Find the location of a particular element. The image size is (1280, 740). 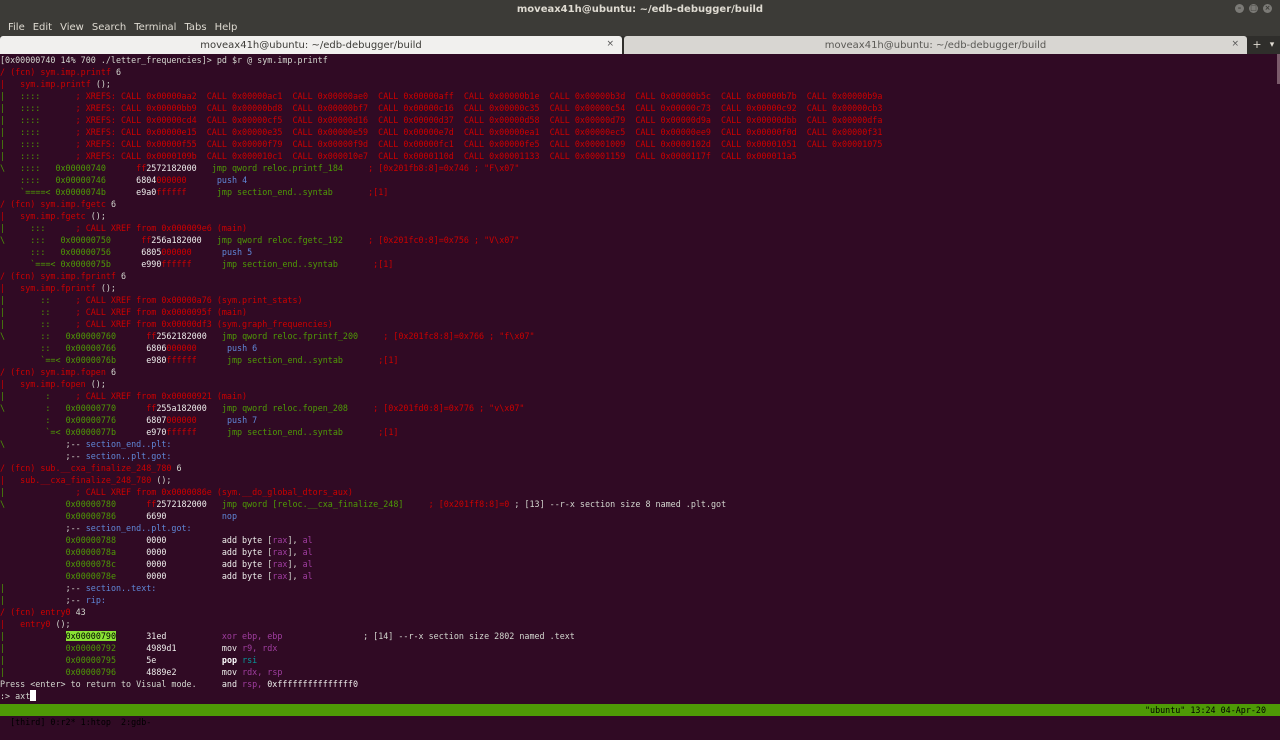

status-left: [third] 0:r2* 1:htop 2:gdb- is located at coordinates (81, 722).